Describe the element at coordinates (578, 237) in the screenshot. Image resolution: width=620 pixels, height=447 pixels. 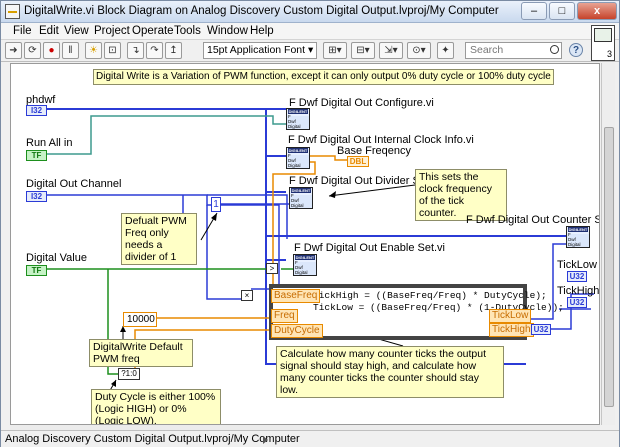
I see `counter-vi-node: DIGILENT F Dwf Digital` at that location.